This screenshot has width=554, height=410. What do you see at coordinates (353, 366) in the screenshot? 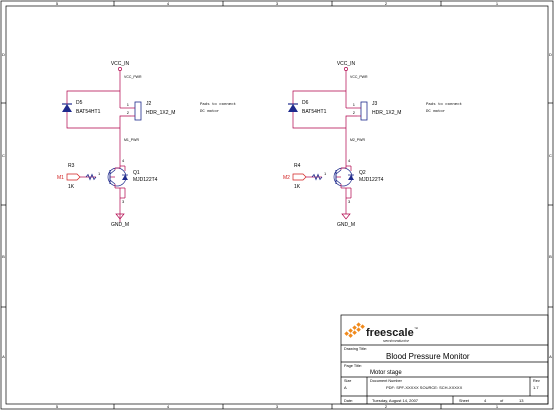
I see `page-title-label: Page Title:` at bounding box center [353, 366].